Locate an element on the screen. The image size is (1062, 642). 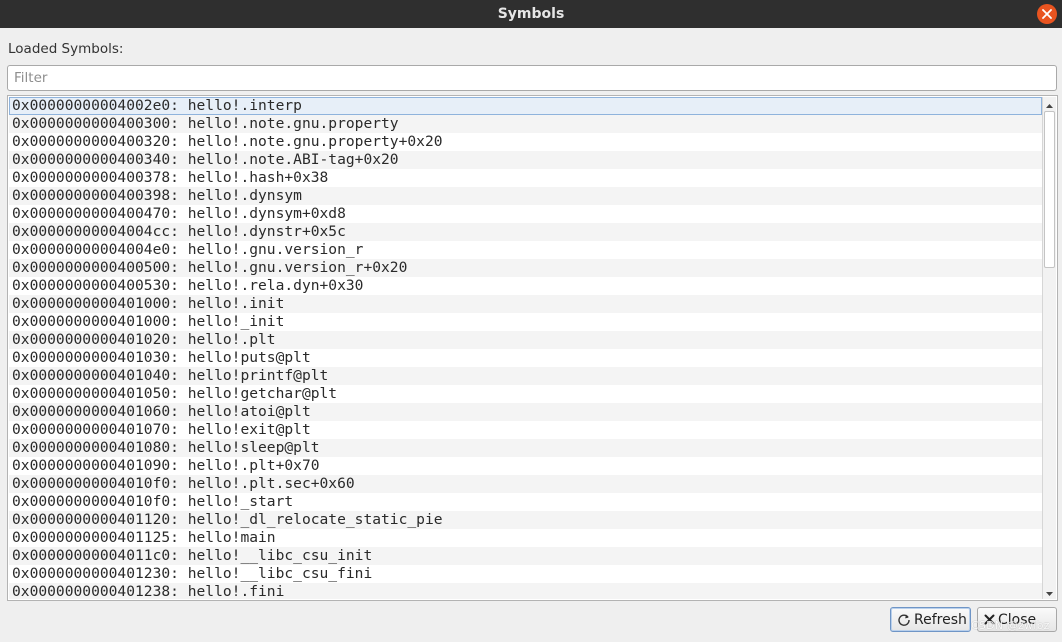
filter-input is located at coordinates (532, 78).